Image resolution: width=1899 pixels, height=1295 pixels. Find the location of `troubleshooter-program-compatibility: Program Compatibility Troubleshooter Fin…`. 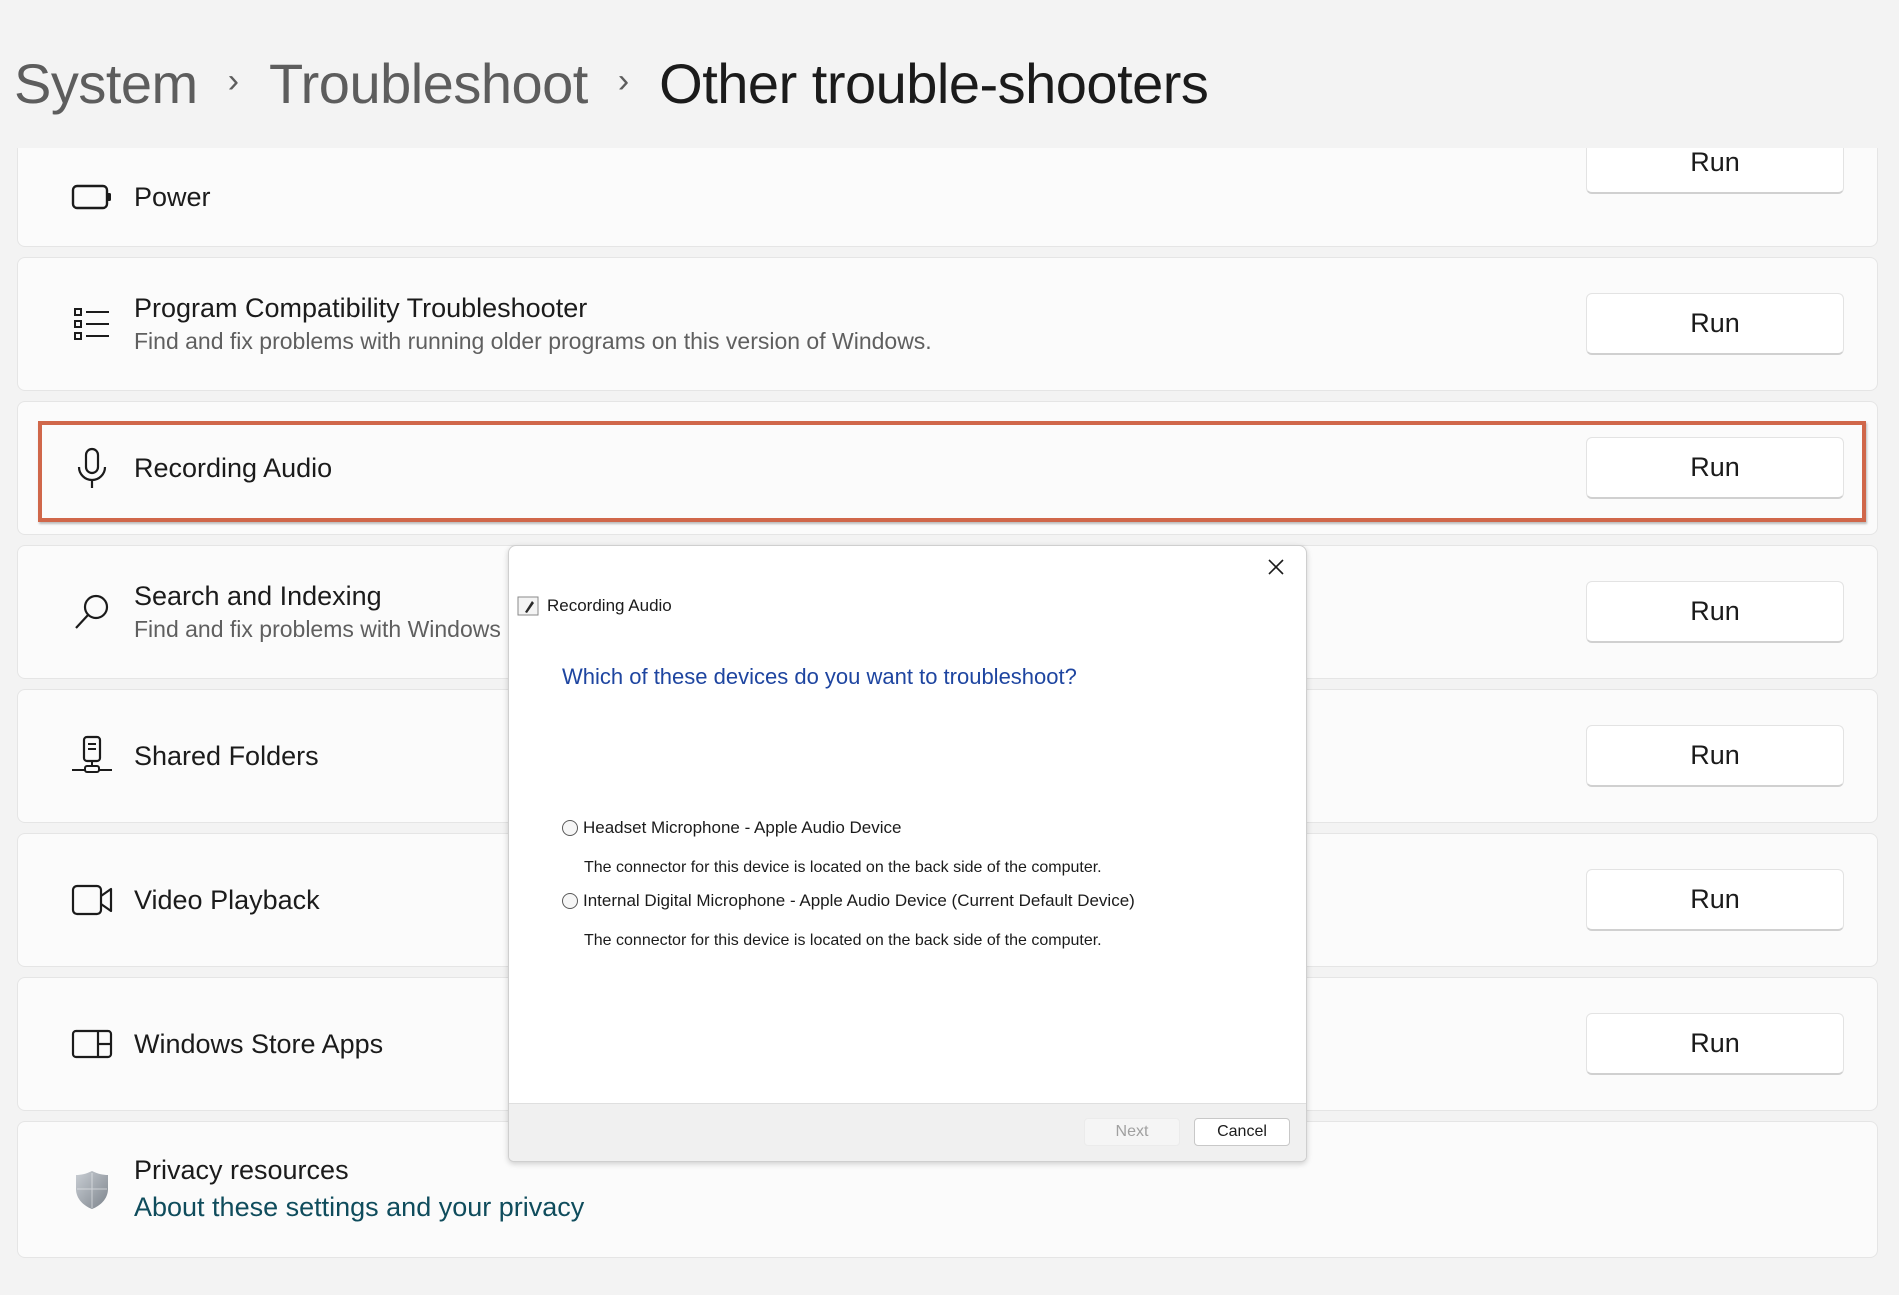

troubleshooter-program-compatibility: Program Compatibility Troubleshooter Fin… is located at coordinates (947, 324).